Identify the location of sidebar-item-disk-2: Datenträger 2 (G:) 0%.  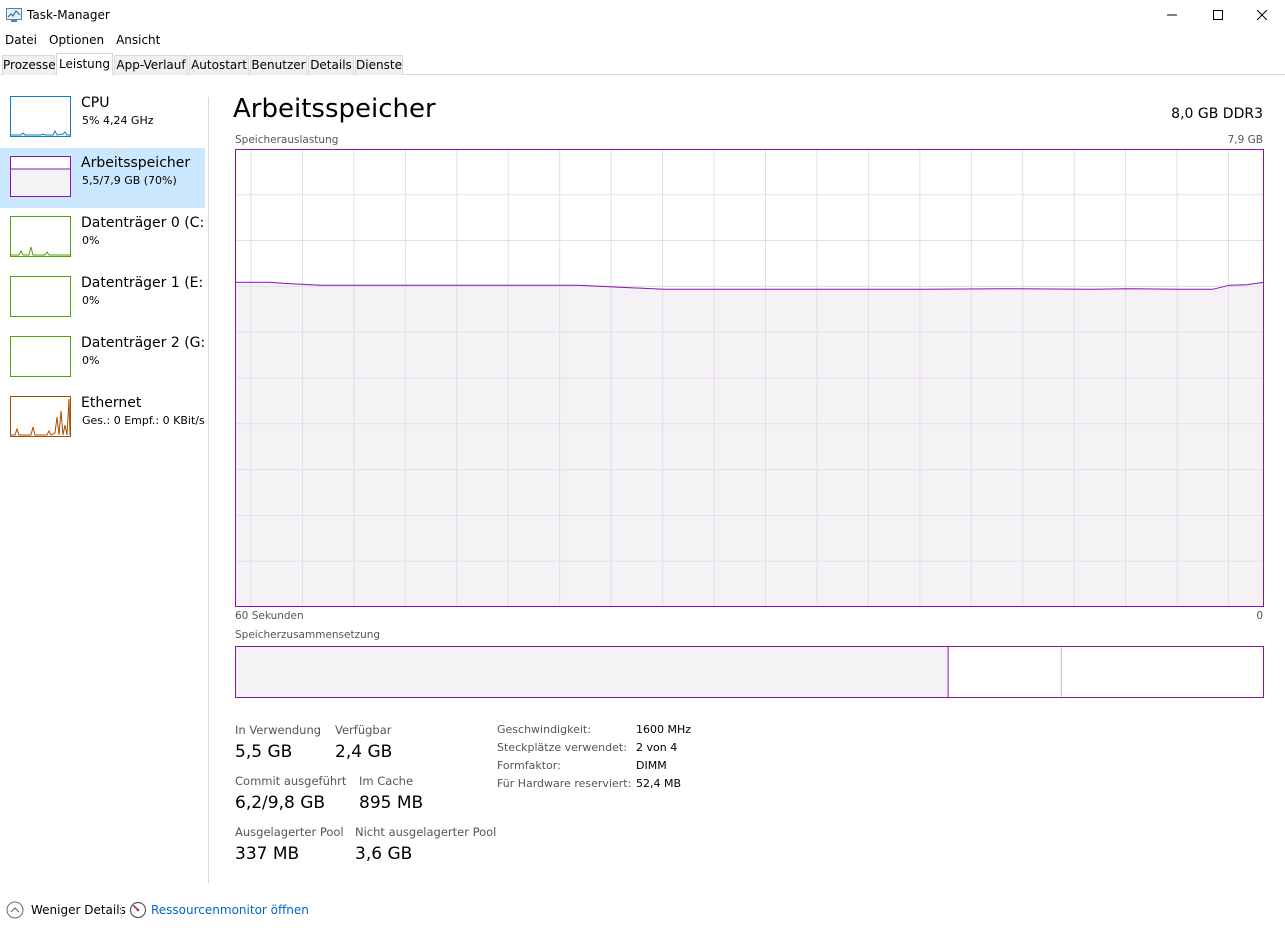
(102, 358).